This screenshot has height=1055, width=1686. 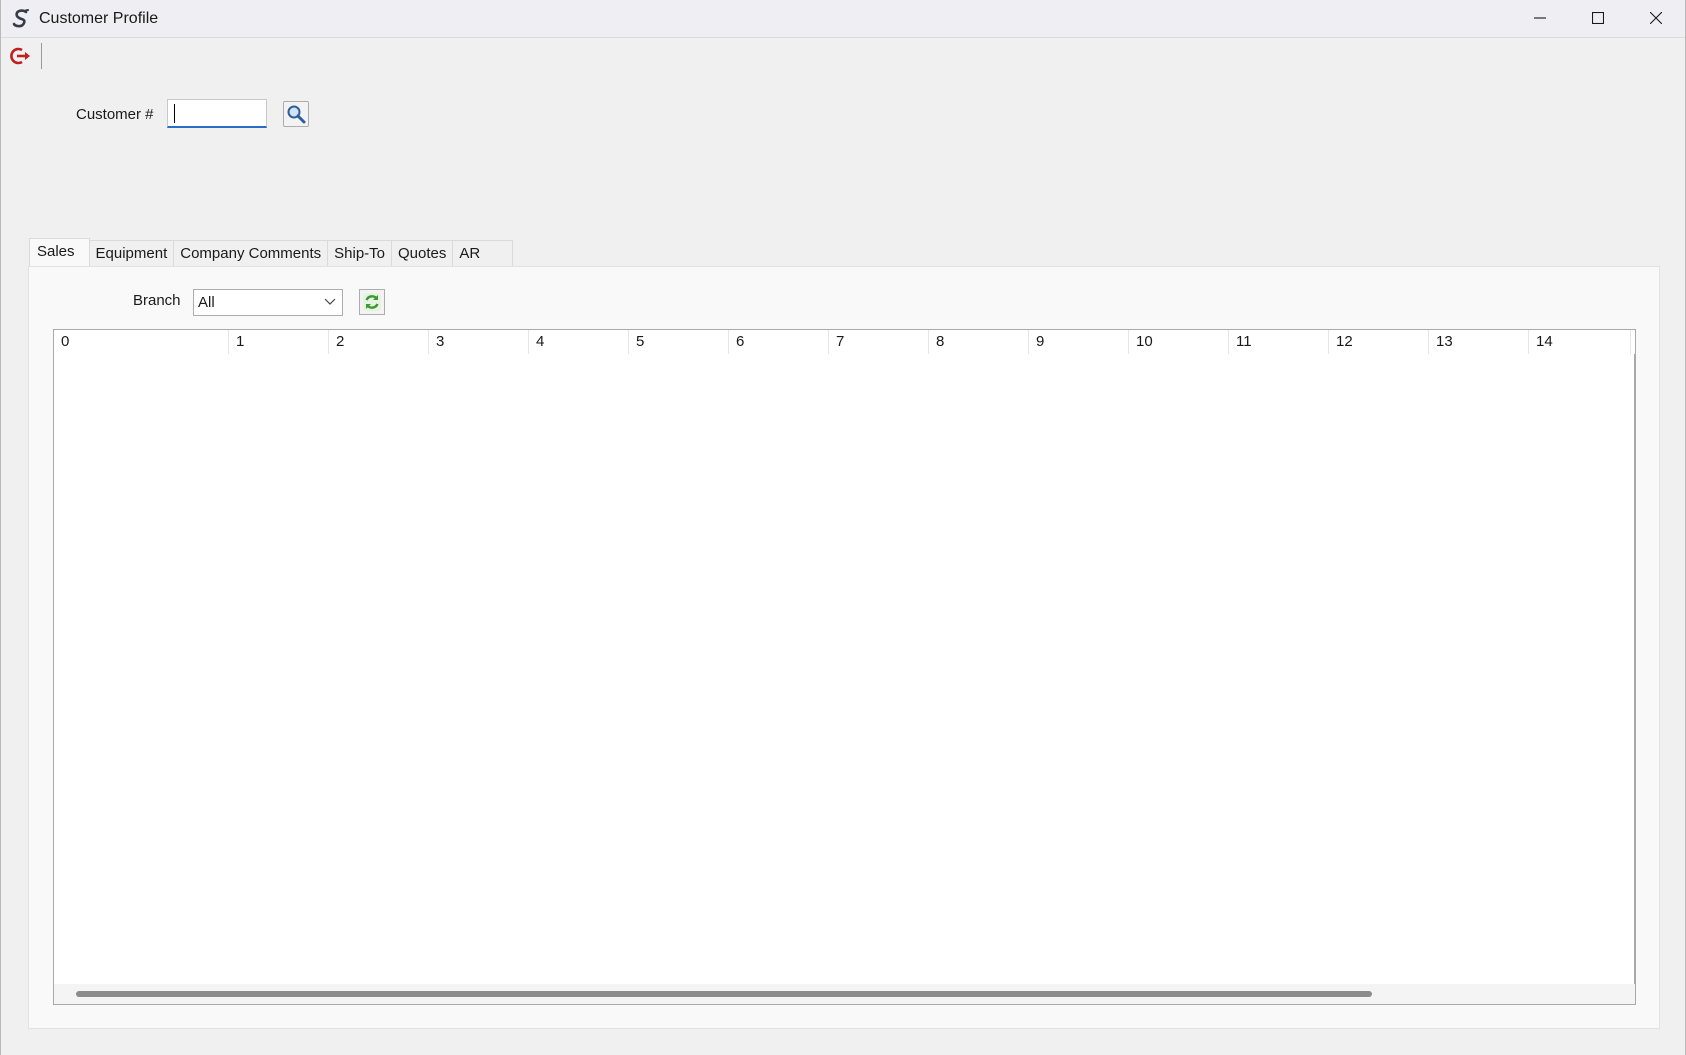 What do you see at coordinates (1580, 342) in the screenshot?
I see `column-header: 14` at bounding box center [1580, 342].